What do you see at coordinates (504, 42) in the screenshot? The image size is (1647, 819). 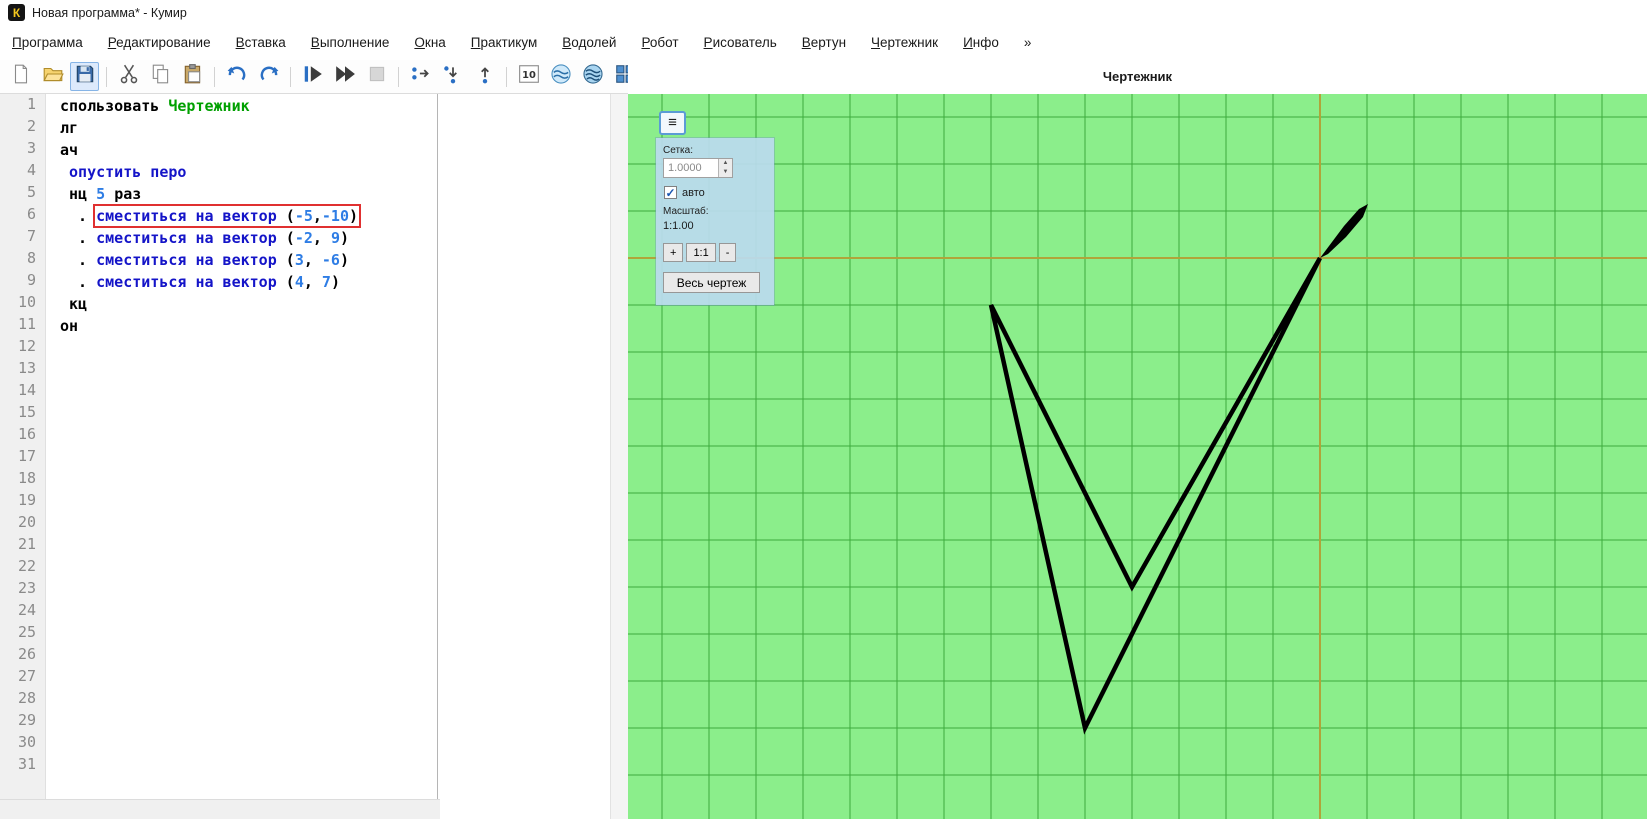 I see `menu-item-6: Практикум` at bounding box center [504, 42].